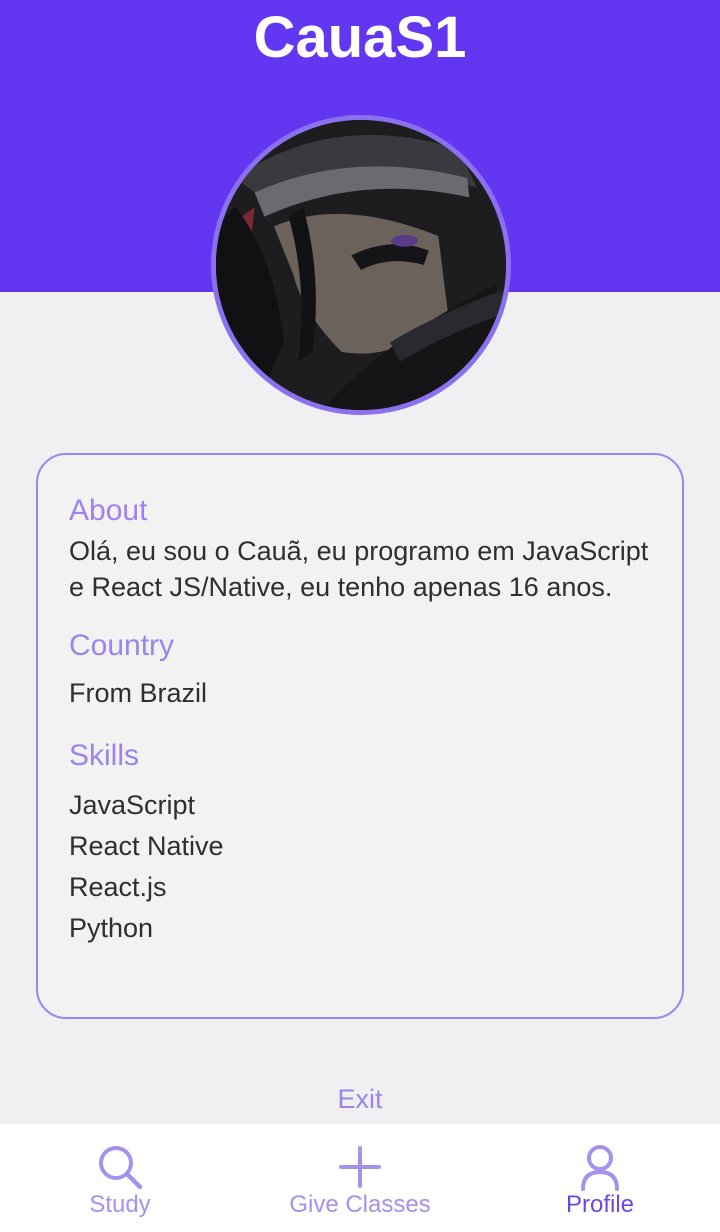 The image size is (720, 1232). I want to click on tab-study-label: Study, so click(120, 1204).